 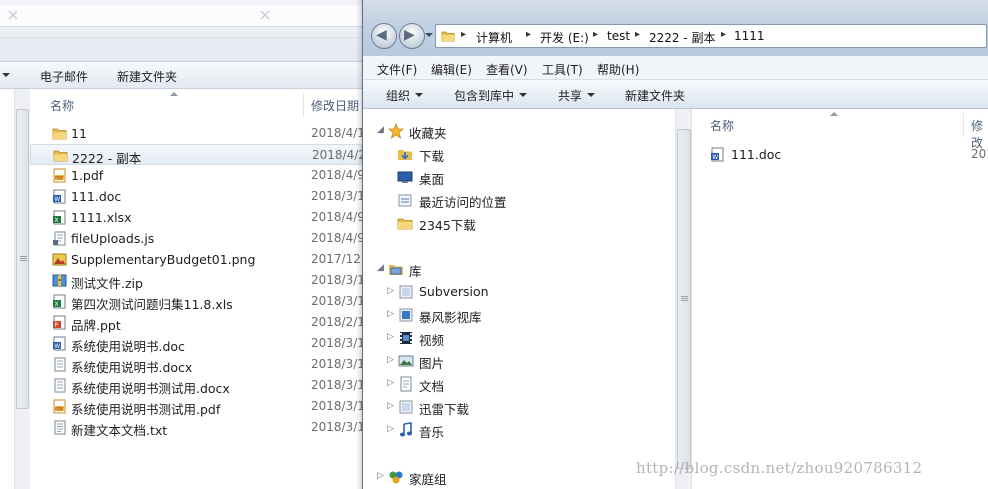 What do you see at coordinates (196, 385) in the screenshot?
I see `file-row: 系统使用说明书测试用.docx 2018/3/1` at bounding box center [196, 385].